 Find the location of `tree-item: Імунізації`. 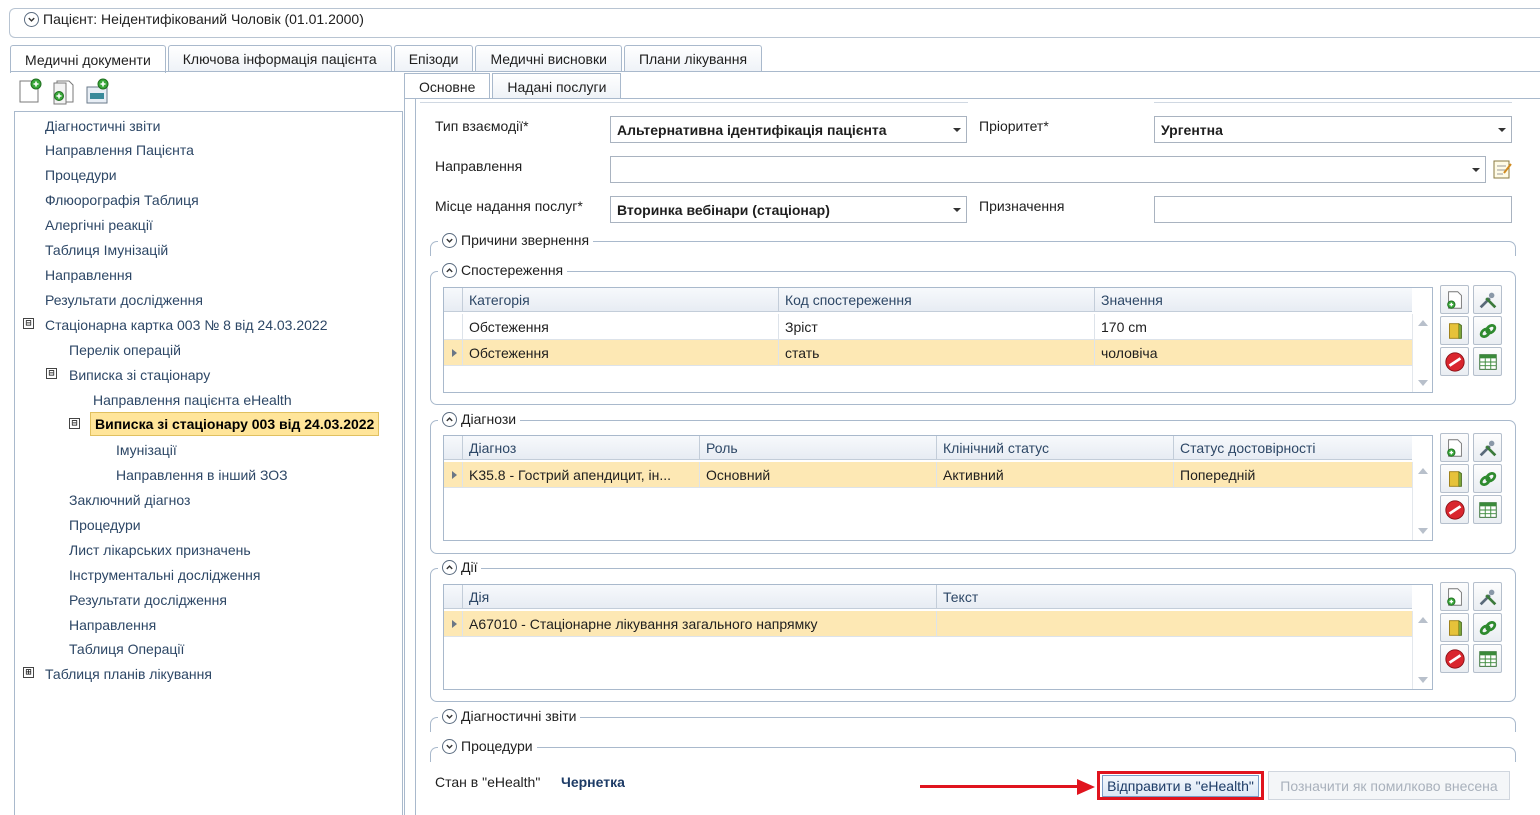

tree-item: Імунізації is located at coordinates (146, 450).